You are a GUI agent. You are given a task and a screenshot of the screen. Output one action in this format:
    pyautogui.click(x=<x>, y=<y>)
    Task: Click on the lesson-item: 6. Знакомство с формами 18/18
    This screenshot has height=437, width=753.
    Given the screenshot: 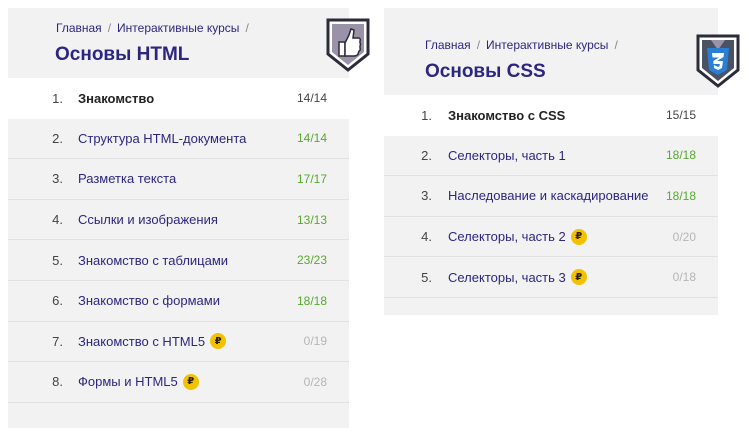 What is the action you would take?
    pyautogui.click(x=178, y=301)
    